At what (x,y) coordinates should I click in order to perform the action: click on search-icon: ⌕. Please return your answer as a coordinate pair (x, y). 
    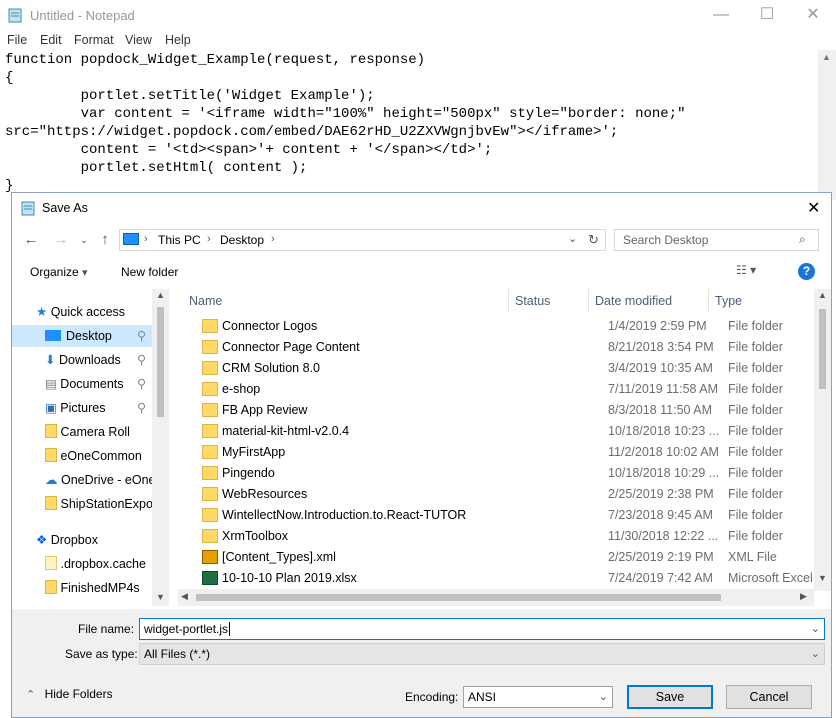
    Looking at the image, I should click on (802, 239).